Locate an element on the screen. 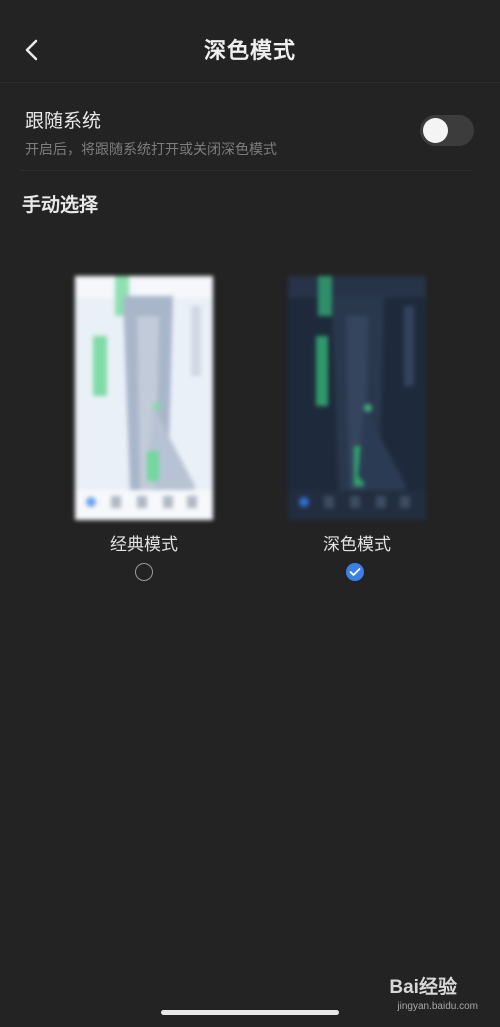 This screenshot has height=1027, width=500. follow-system-toggle is located at coordinates (447, 130).